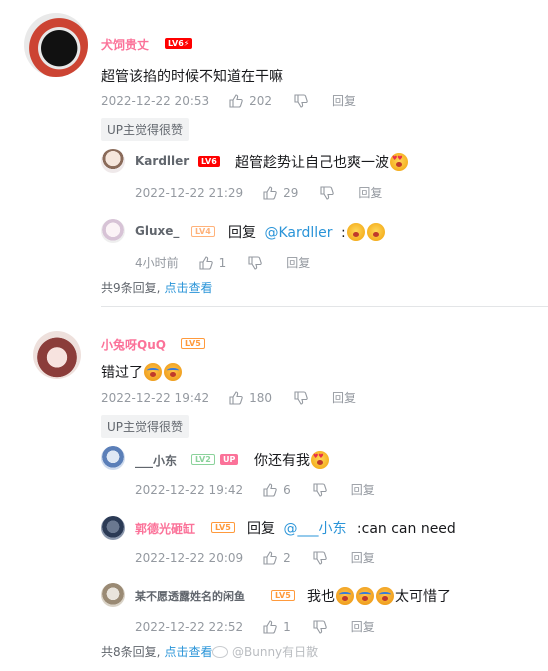 The image size is (548, 671). Describe the element at coordinates (192, 77) in the screenshot. I see `comment-text: 超管该掐的时候不知道在干嘛` at that location.